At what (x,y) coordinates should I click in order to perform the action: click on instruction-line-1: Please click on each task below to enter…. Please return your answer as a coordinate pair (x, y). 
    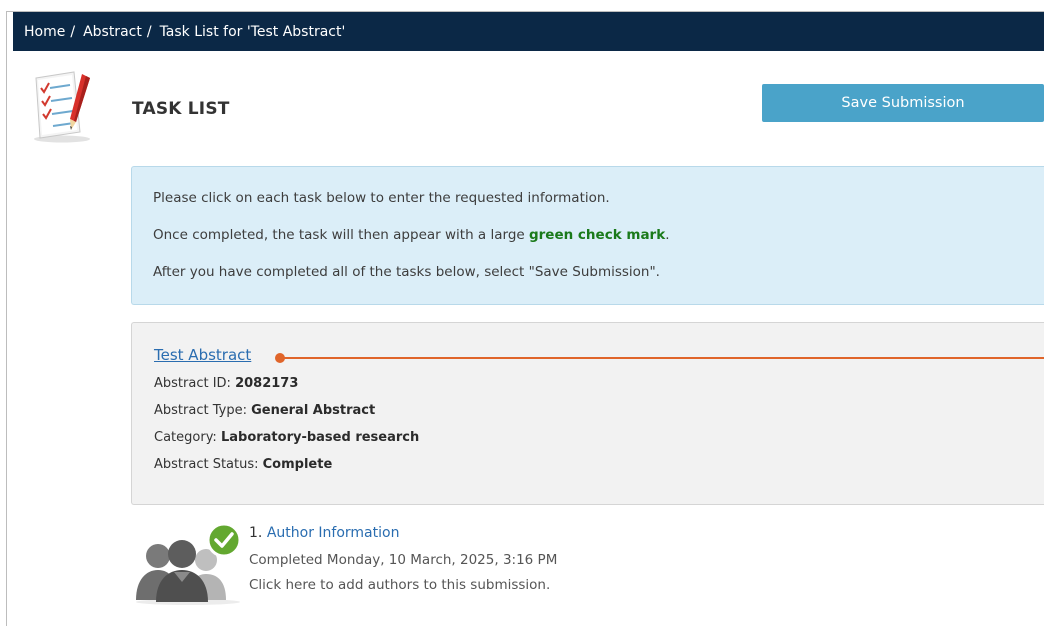
    Looking at the image, I should click on (381, 198).